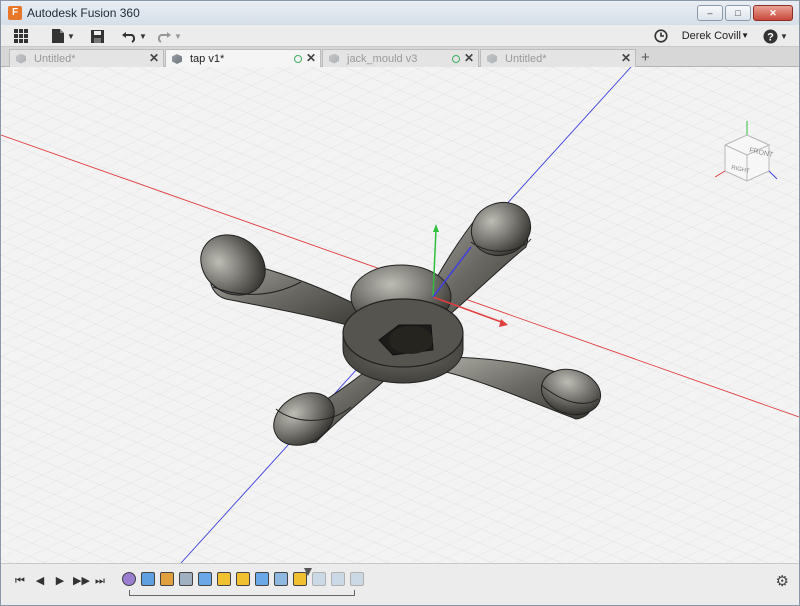 This screenshot has width=800, height=606. I want to click on timeline-feature-move, so click(148, 579).